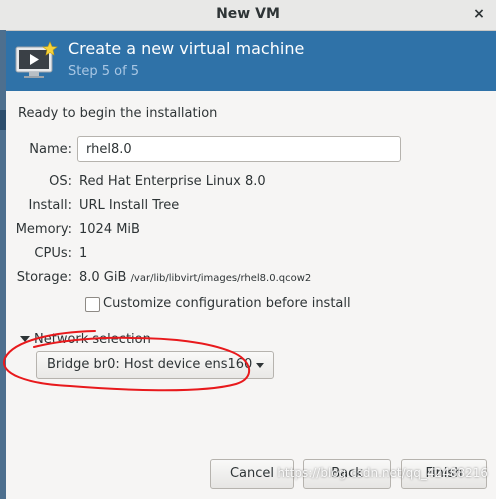 Image resolution: width=496 pixels, height=499 pixels. What do you see at coordinates (44, 277) in the screenshot?
I see `storage-label: Storage:` at bounding box center [44, 277].